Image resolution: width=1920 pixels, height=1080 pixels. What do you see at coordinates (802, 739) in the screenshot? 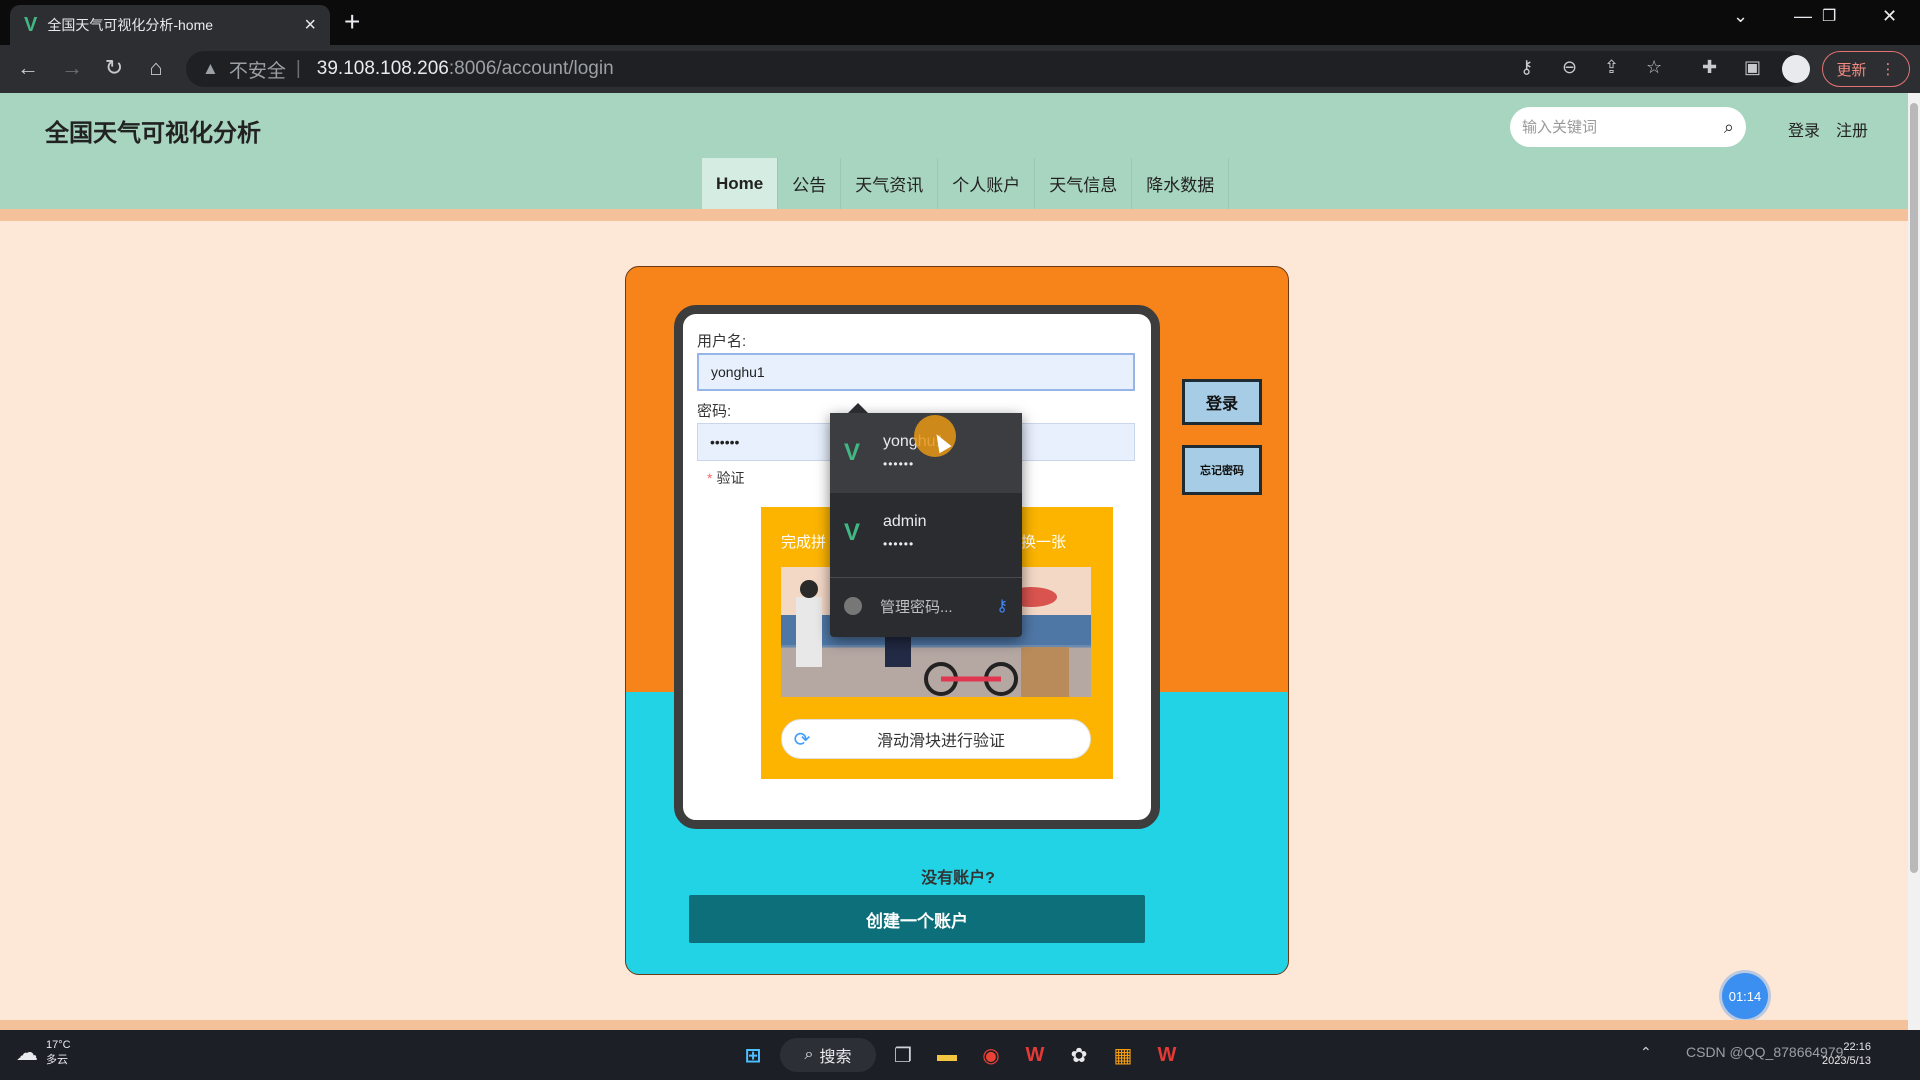
I see `slider-refresh-icon: ⟳` at bounding box center [802, 739].